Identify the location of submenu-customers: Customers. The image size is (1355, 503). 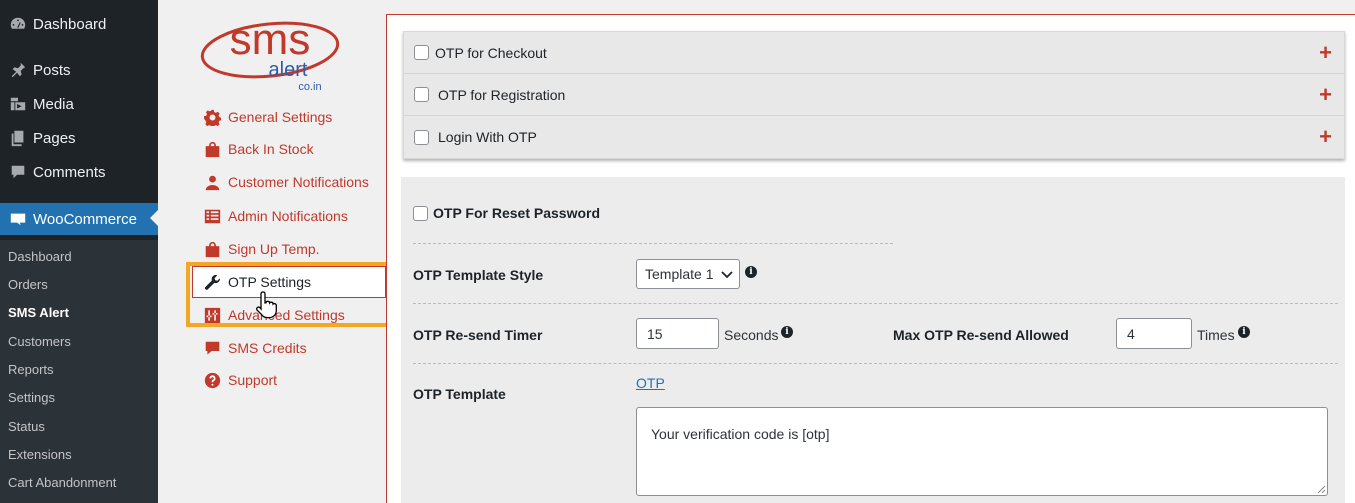
(39, 341).